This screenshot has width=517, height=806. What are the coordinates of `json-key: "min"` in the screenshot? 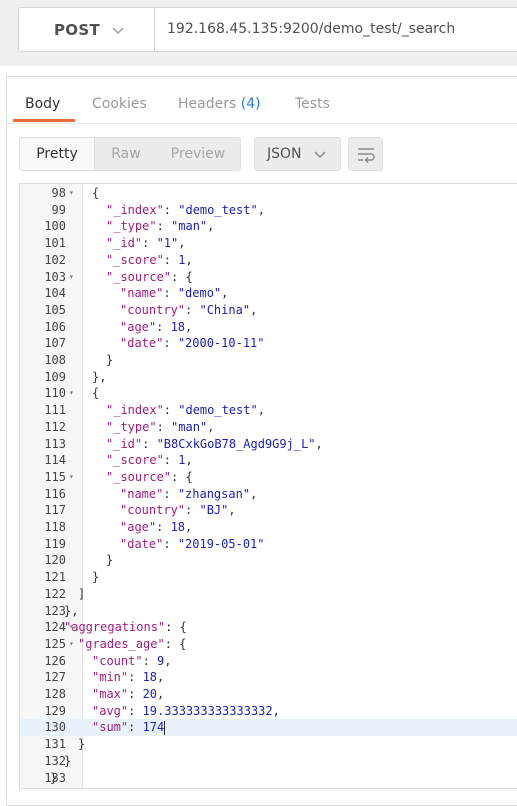 It's located at (110, 677).